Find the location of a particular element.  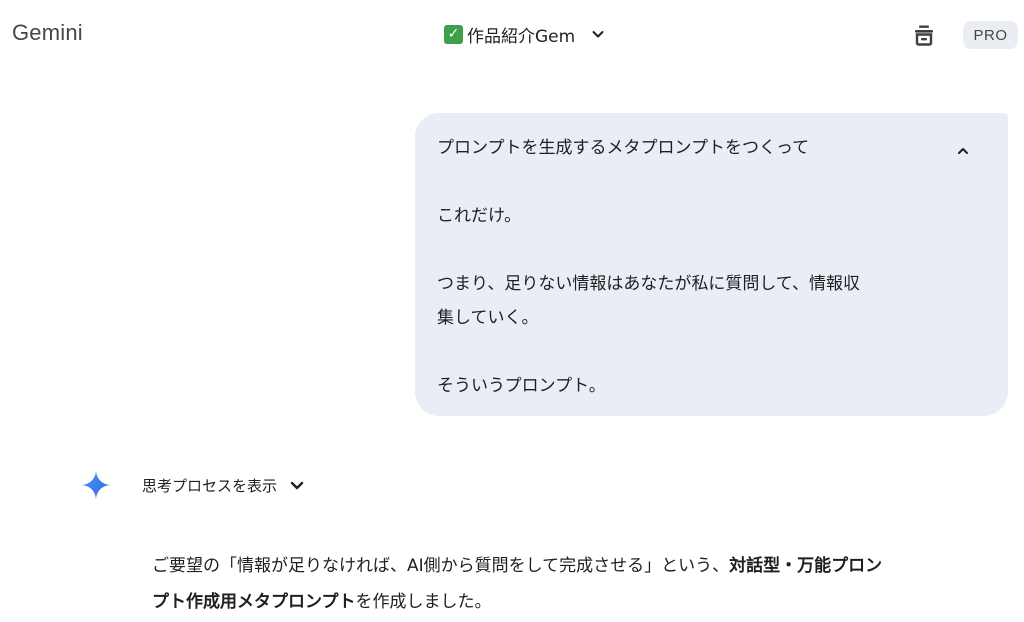

share-icon is located at coordinates (924, 35).